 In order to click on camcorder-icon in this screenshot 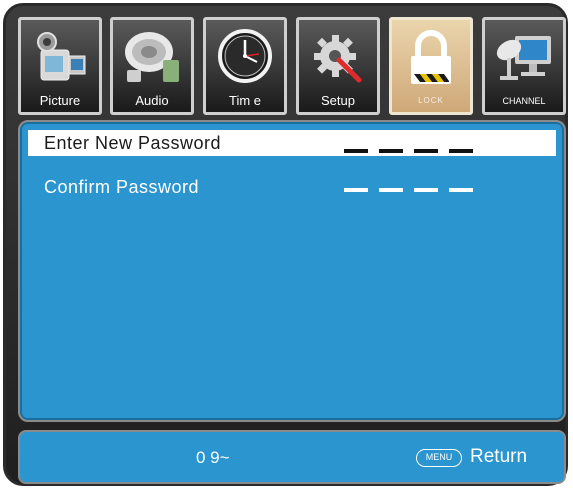, I will do `click(61, 56)`.